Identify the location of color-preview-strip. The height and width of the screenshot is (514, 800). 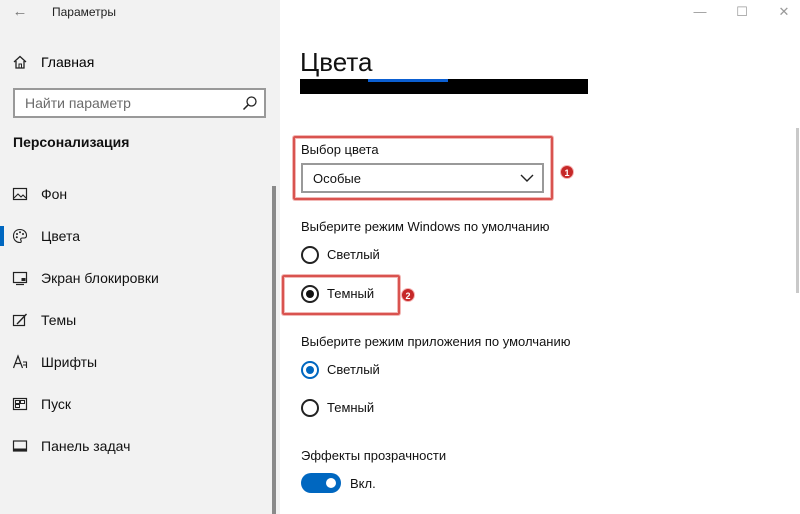
(444, 86).